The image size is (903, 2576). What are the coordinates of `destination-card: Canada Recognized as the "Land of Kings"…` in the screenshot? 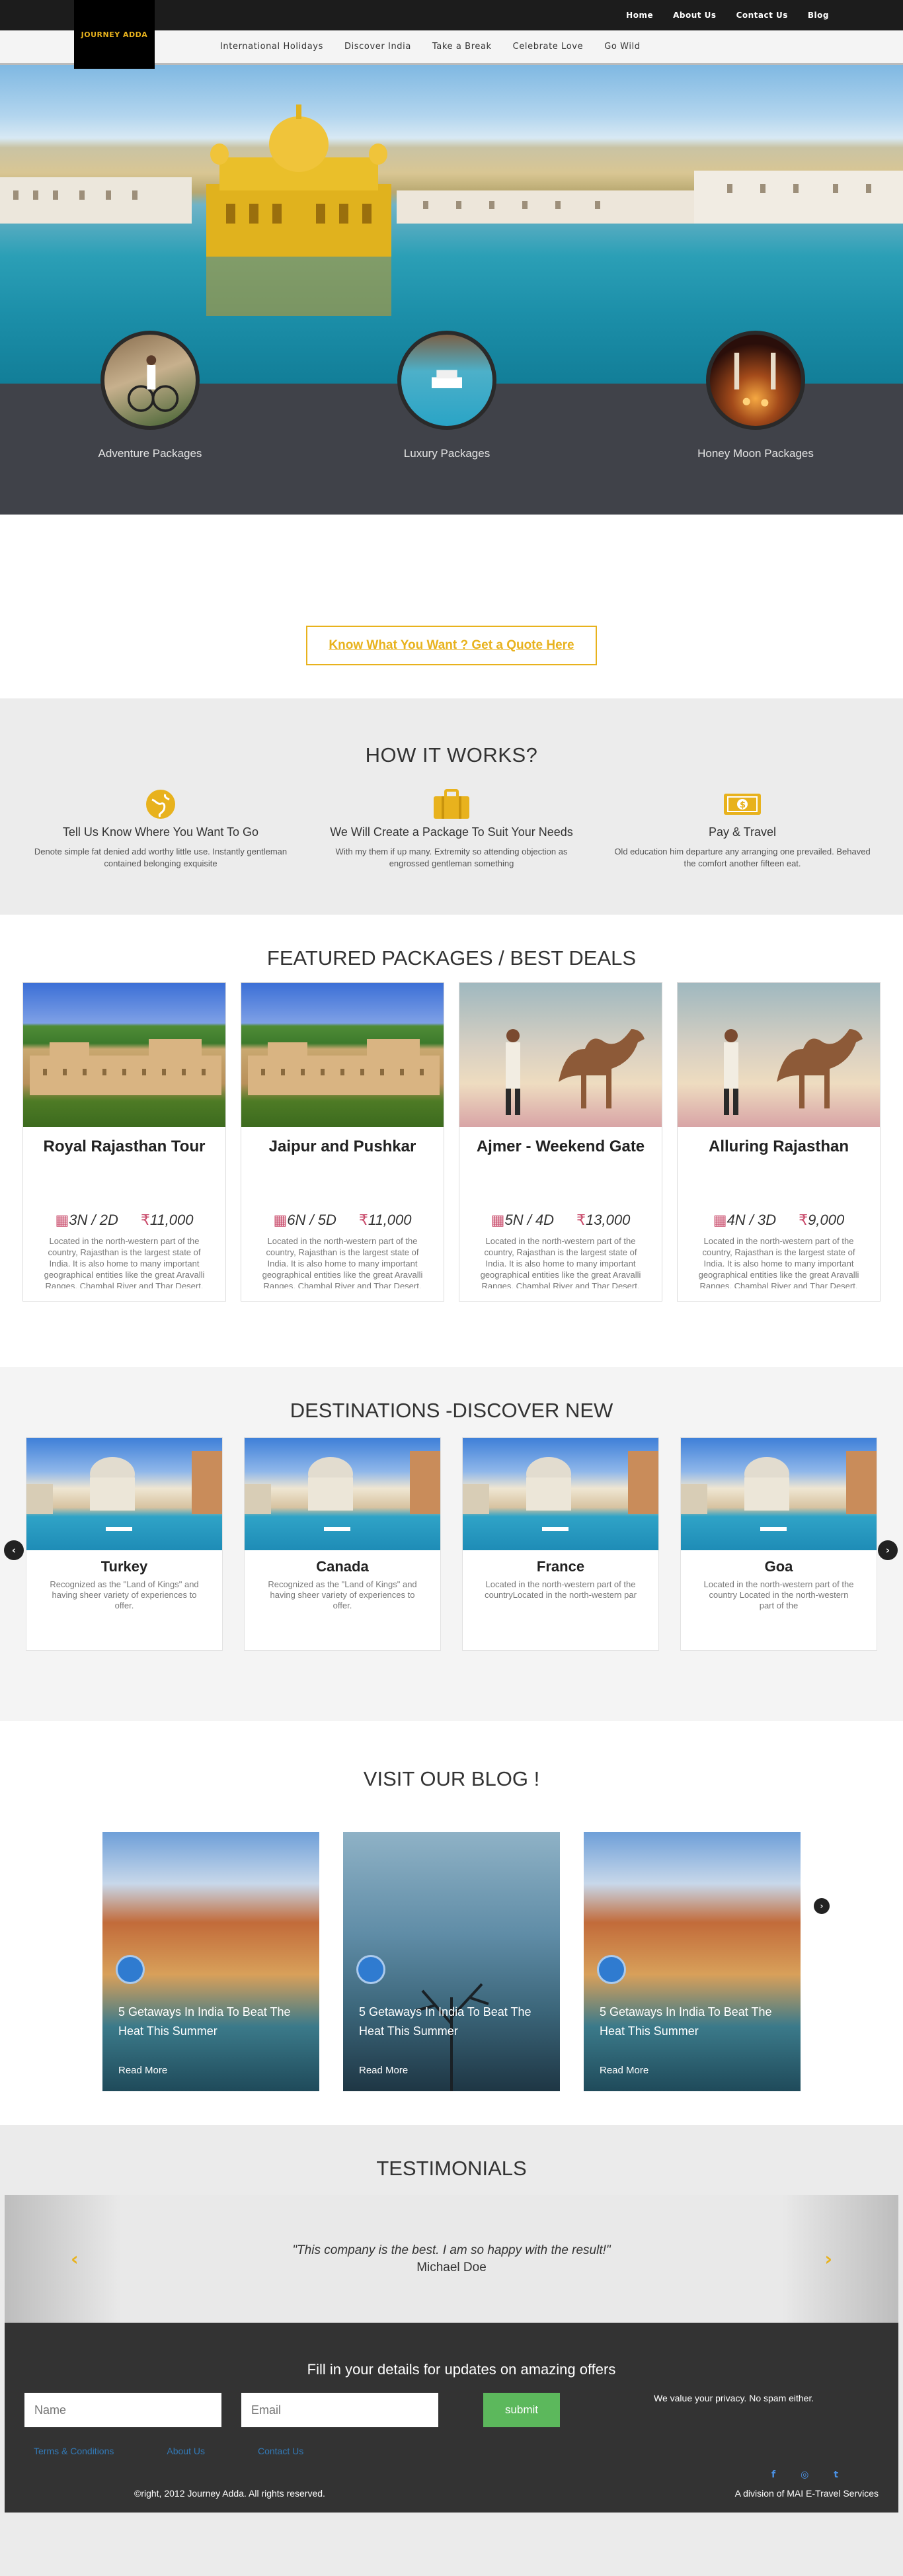 It's located at (342, 1544).